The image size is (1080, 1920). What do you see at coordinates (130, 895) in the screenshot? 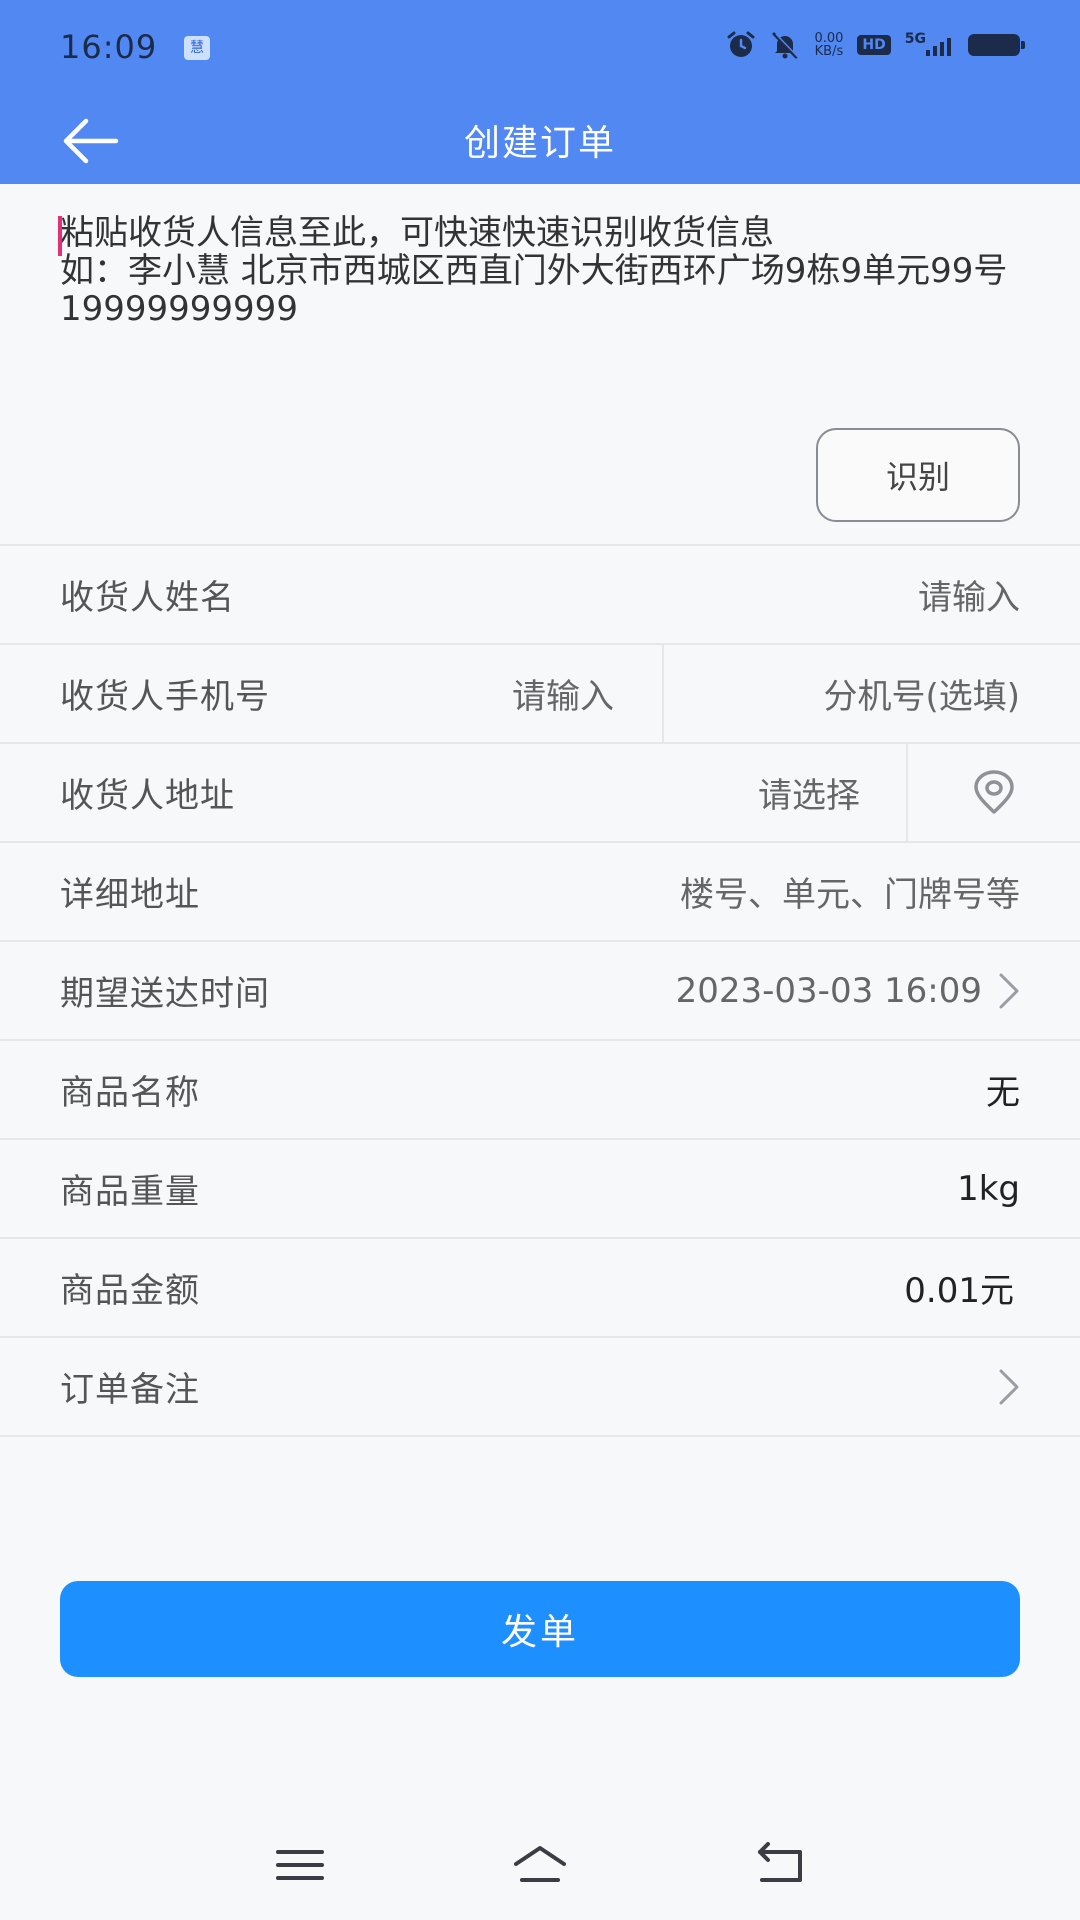
I see `detail-address-label: 详细地址` at bounding box center [130, 895].